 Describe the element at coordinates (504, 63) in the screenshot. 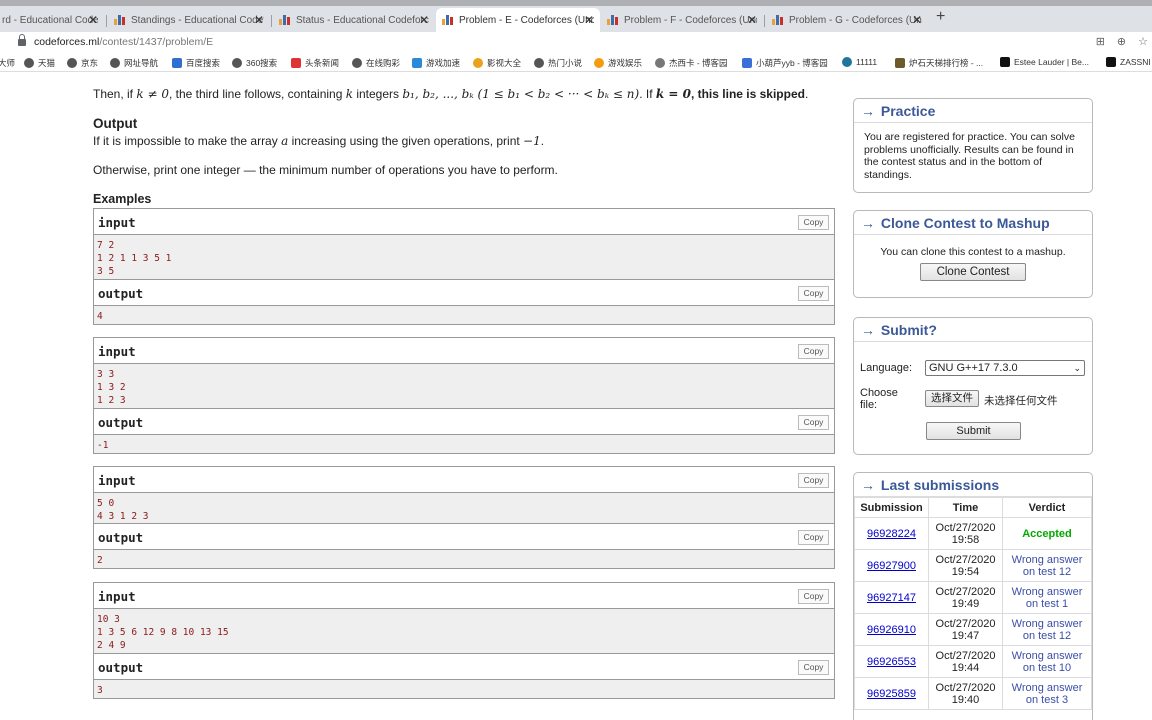

I see `bookmark-label: 影视大全` at that location.